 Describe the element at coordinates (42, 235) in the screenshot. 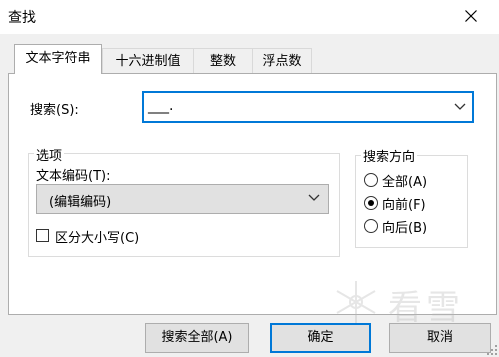

I see `case-sensitive-checkbox` at that location.